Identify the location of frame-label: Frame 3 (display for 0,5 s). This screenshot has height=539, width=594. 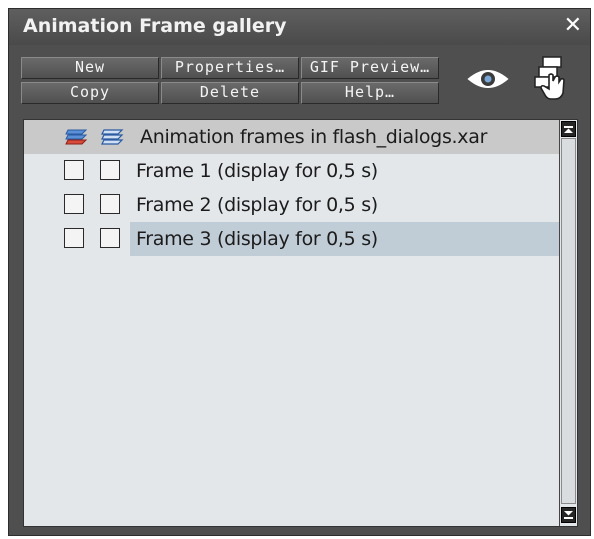
(345, 239).